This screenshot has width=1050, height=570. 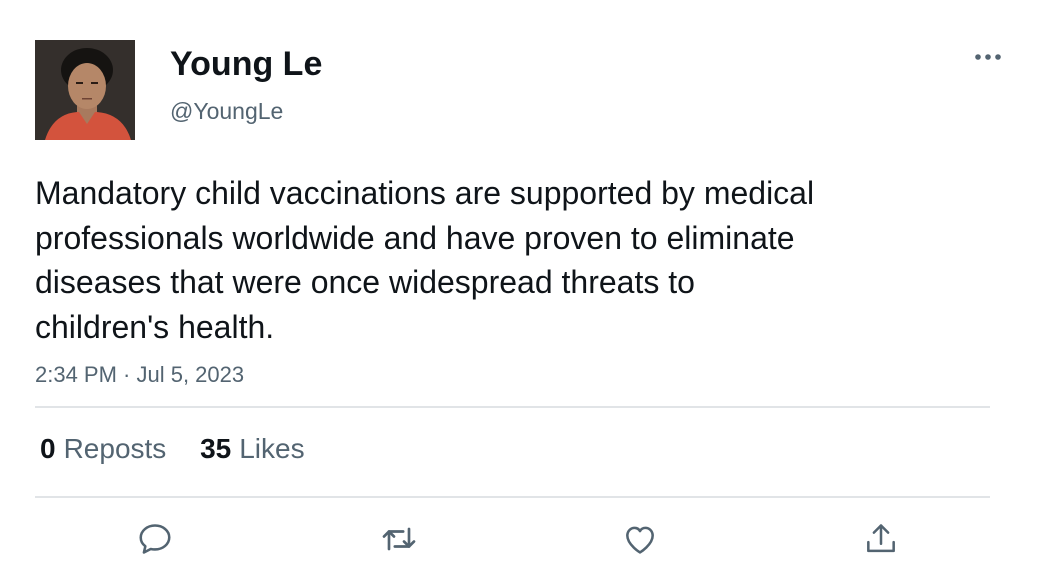 I want to click on like-icon, so click(x=640, y=540).